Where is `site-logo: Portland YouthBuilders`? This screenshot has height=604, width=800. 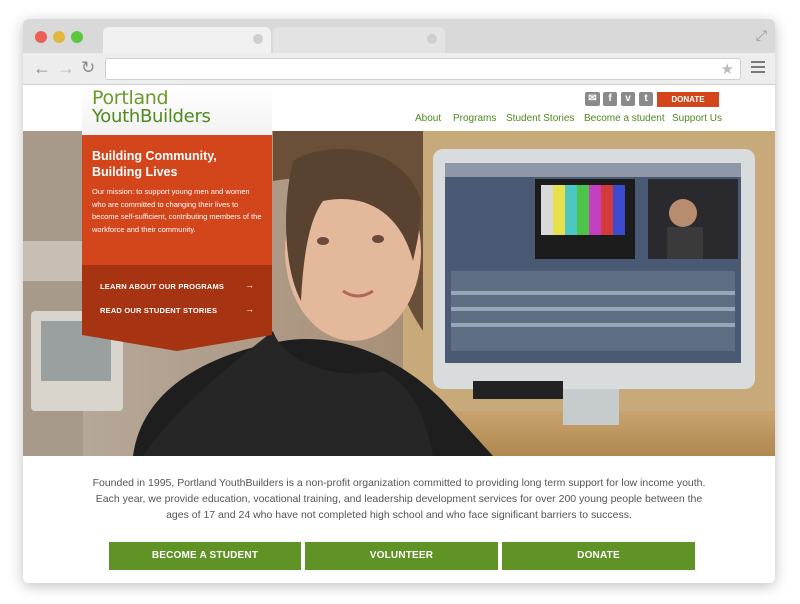 site-logo: Portland YouthBuilders is located at coordinates (177, 110).